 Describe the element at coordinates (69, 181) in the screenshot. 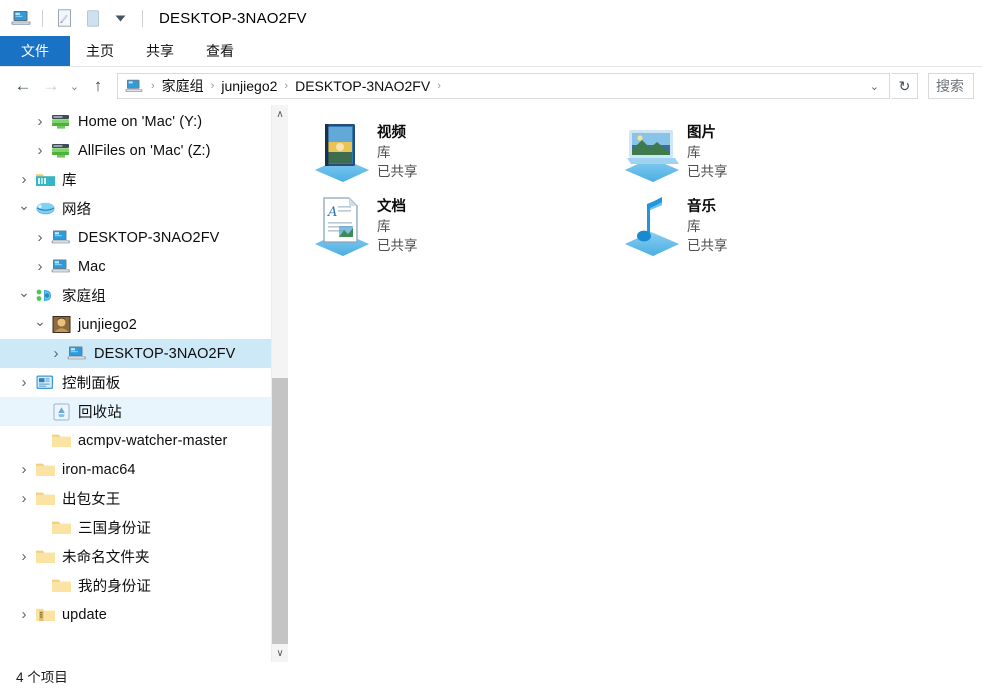

I see `sidebar-item-label: 库` at that location.